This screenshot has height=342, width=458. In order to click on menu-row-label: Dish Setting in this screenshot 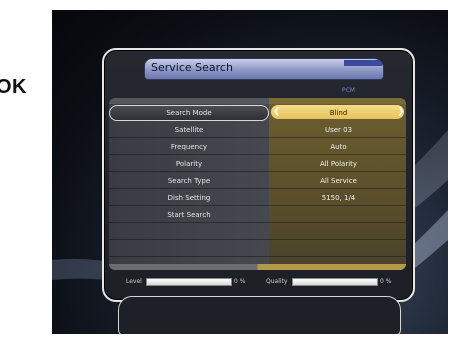, I will do `click(189, 198)`.